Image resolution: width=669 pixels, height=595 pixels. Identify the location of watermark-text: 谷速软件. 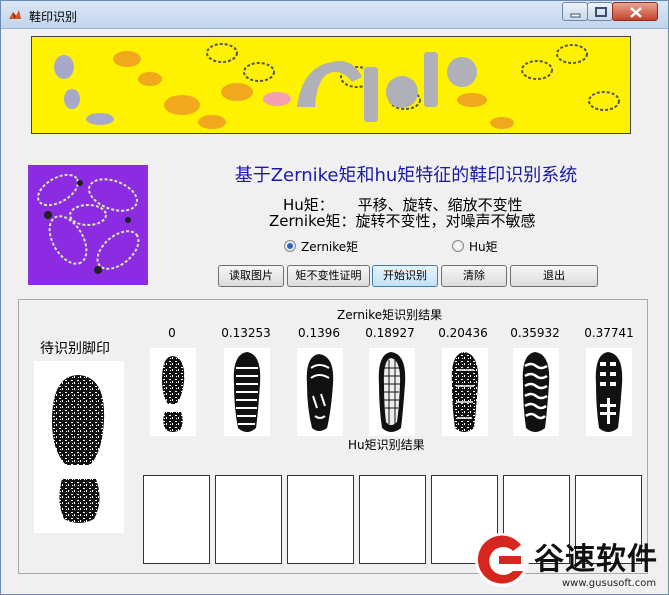
(596, 559).